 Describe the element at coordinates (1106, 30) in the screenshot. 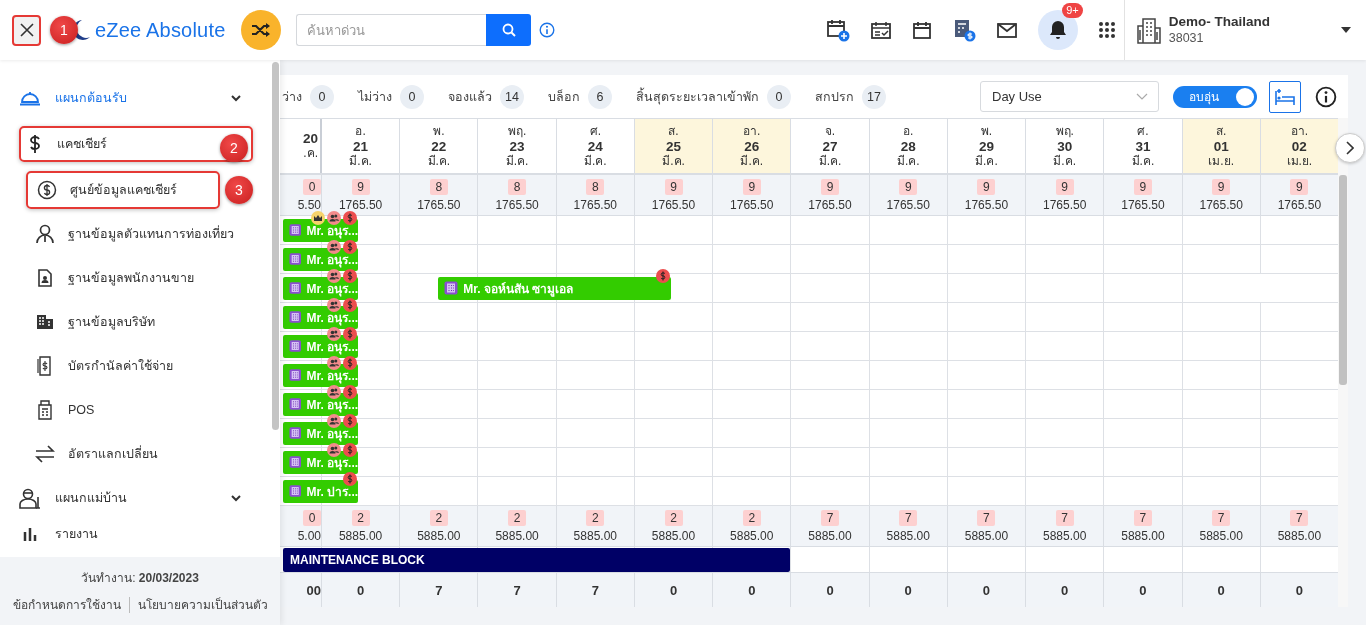

I see `apps-icon` at that location.